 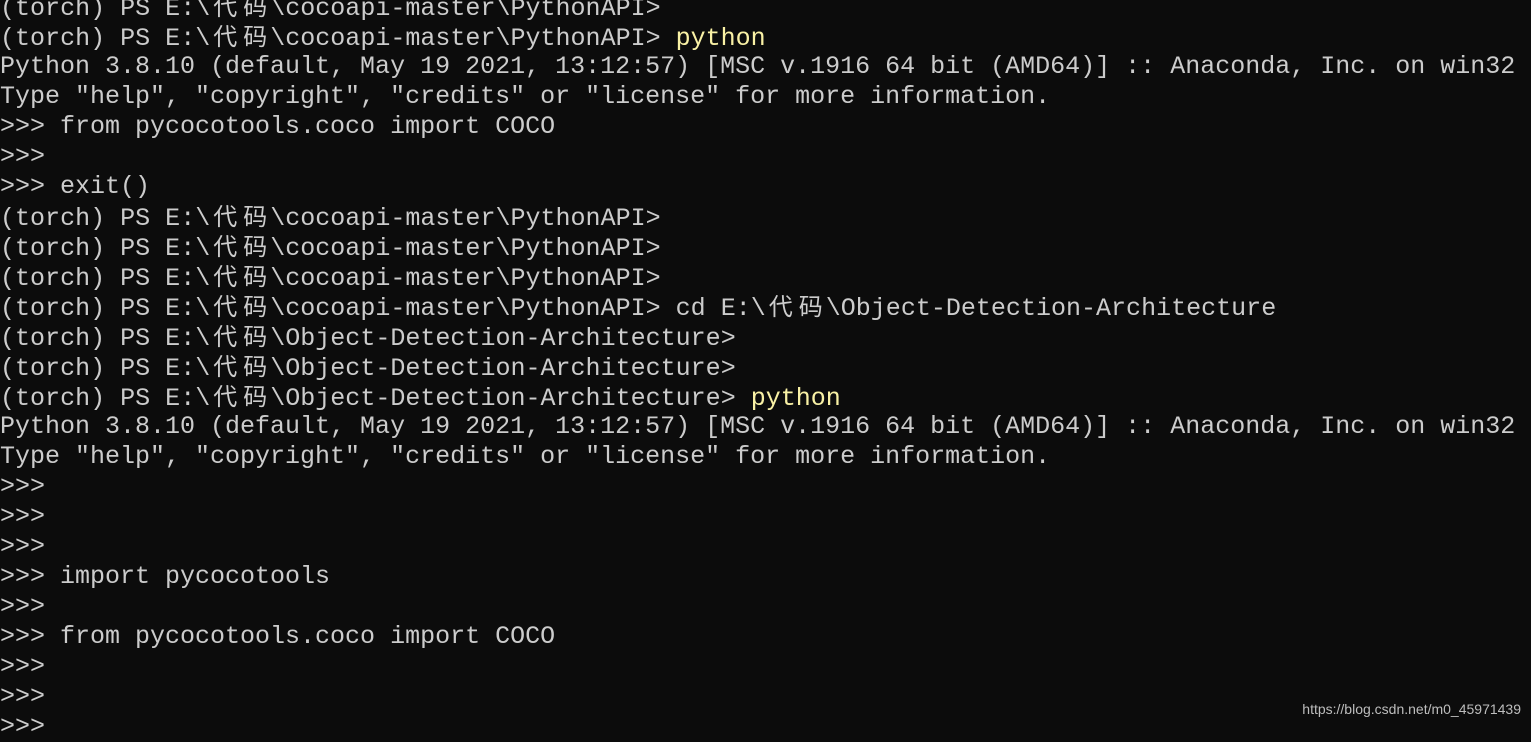 What do you see at coordinates (976, 308) in the screenshot?
I see `command-text: cd E:\ 代码 \Object-Detection-Architecture` at bounding box center [976, 308].